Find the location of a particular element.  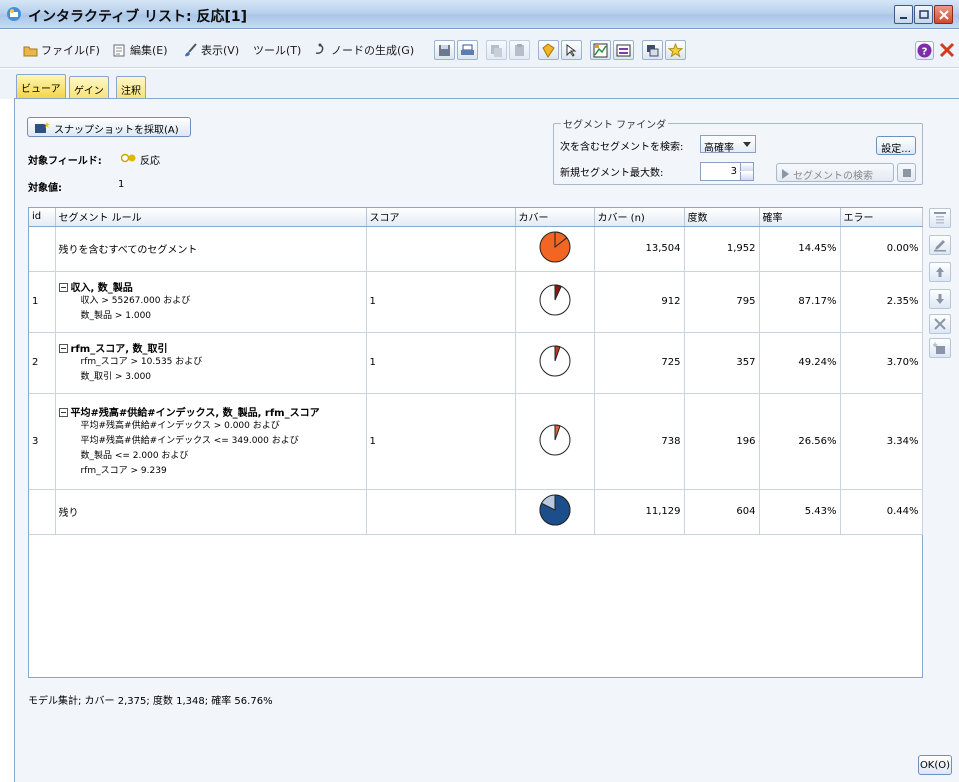

menu-file: ファイル(F) is located at coordinates (61, 50).